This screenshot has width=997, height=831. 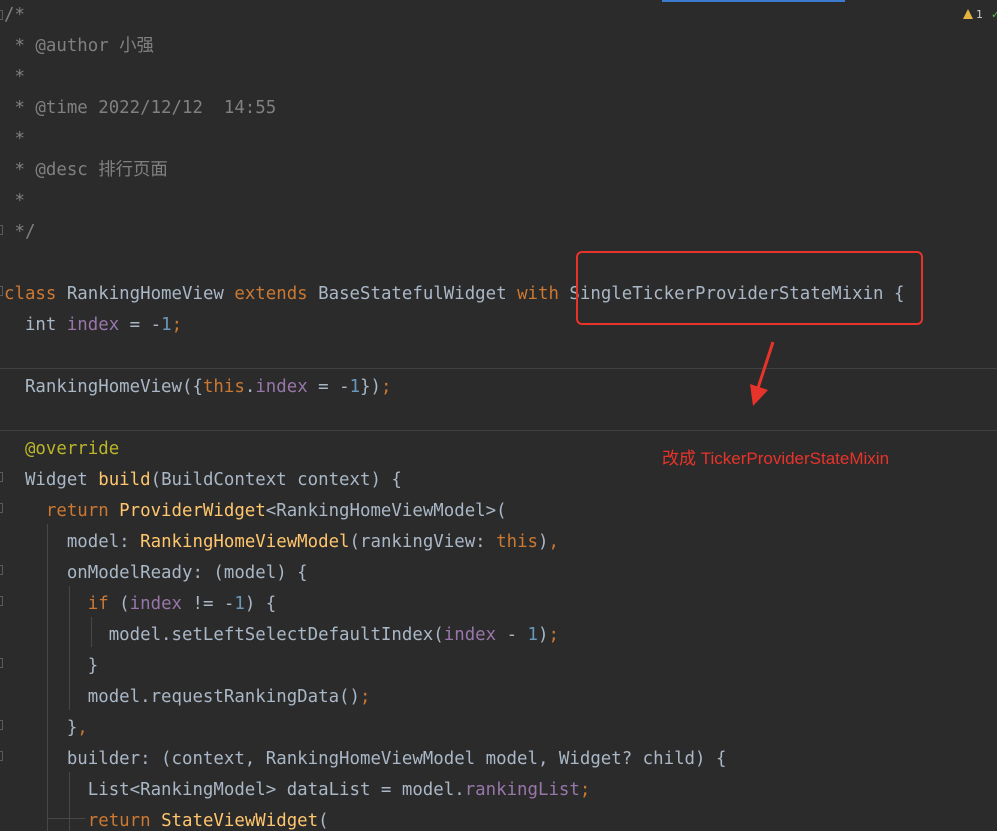 What do you see at coordinates (968, 14) in the screenshot?
I see `warning-icon` at bounding box center [968, 14].